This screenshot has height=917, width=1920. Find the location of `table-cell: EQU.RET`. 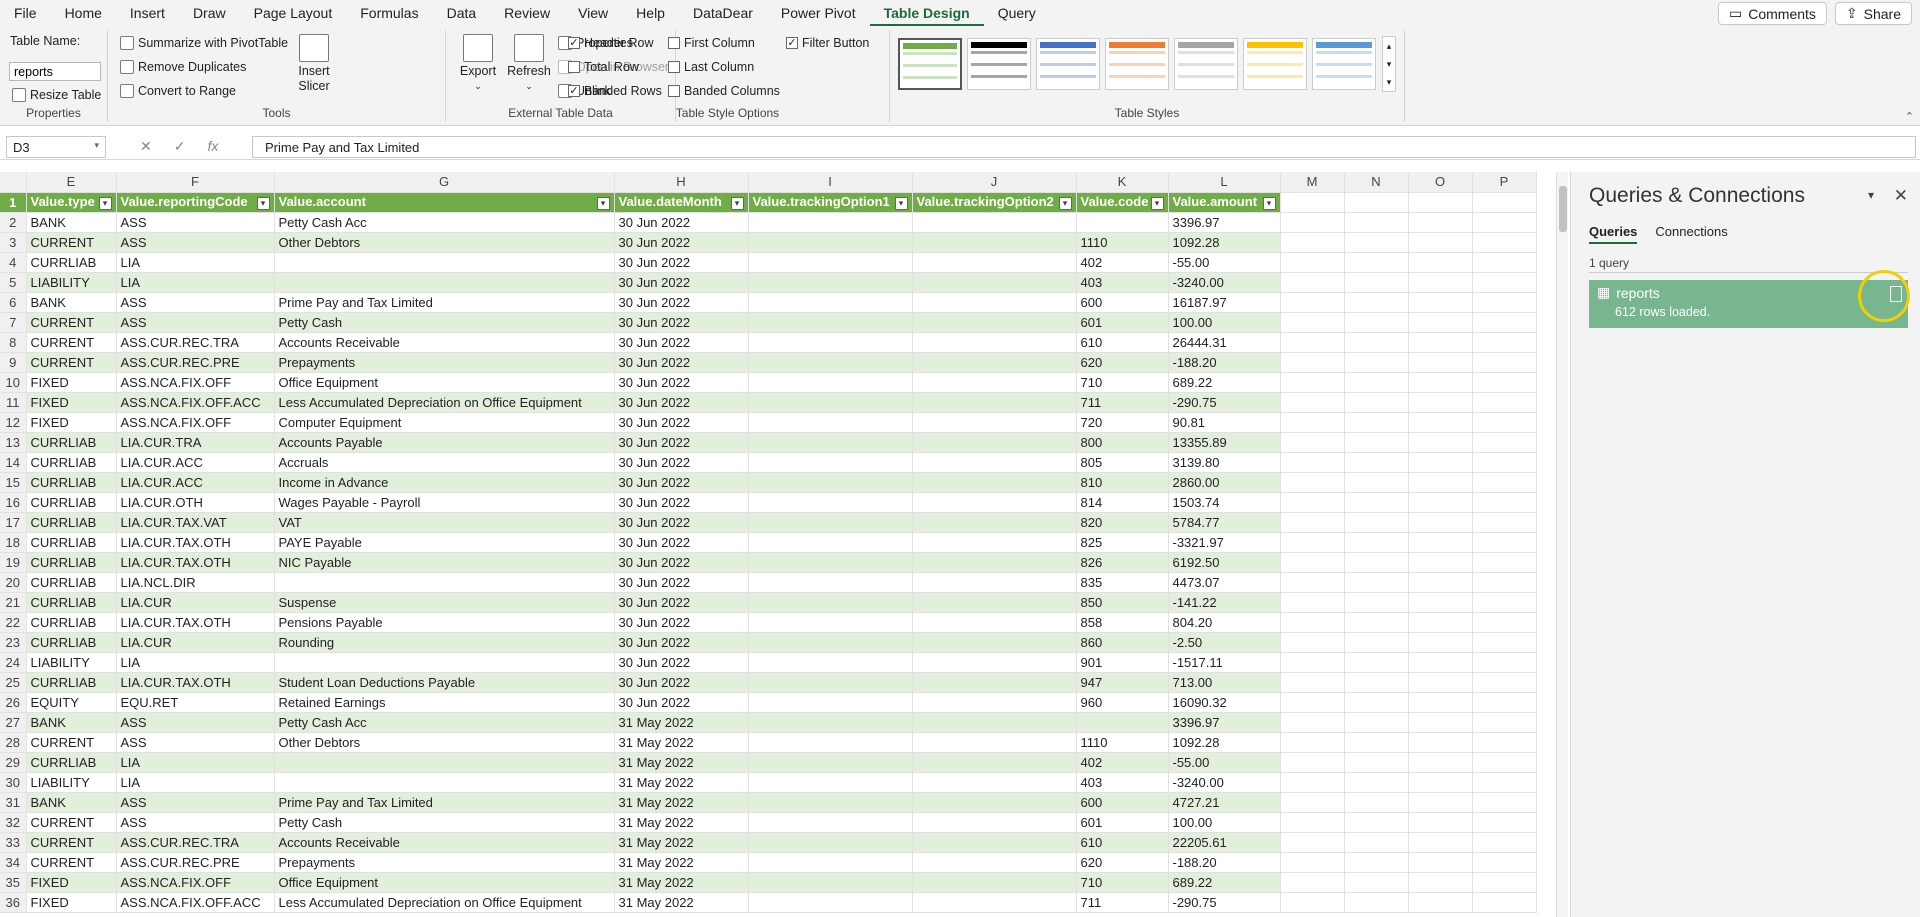

table-cell: EQU.RET is located at coordinates (195, 702).